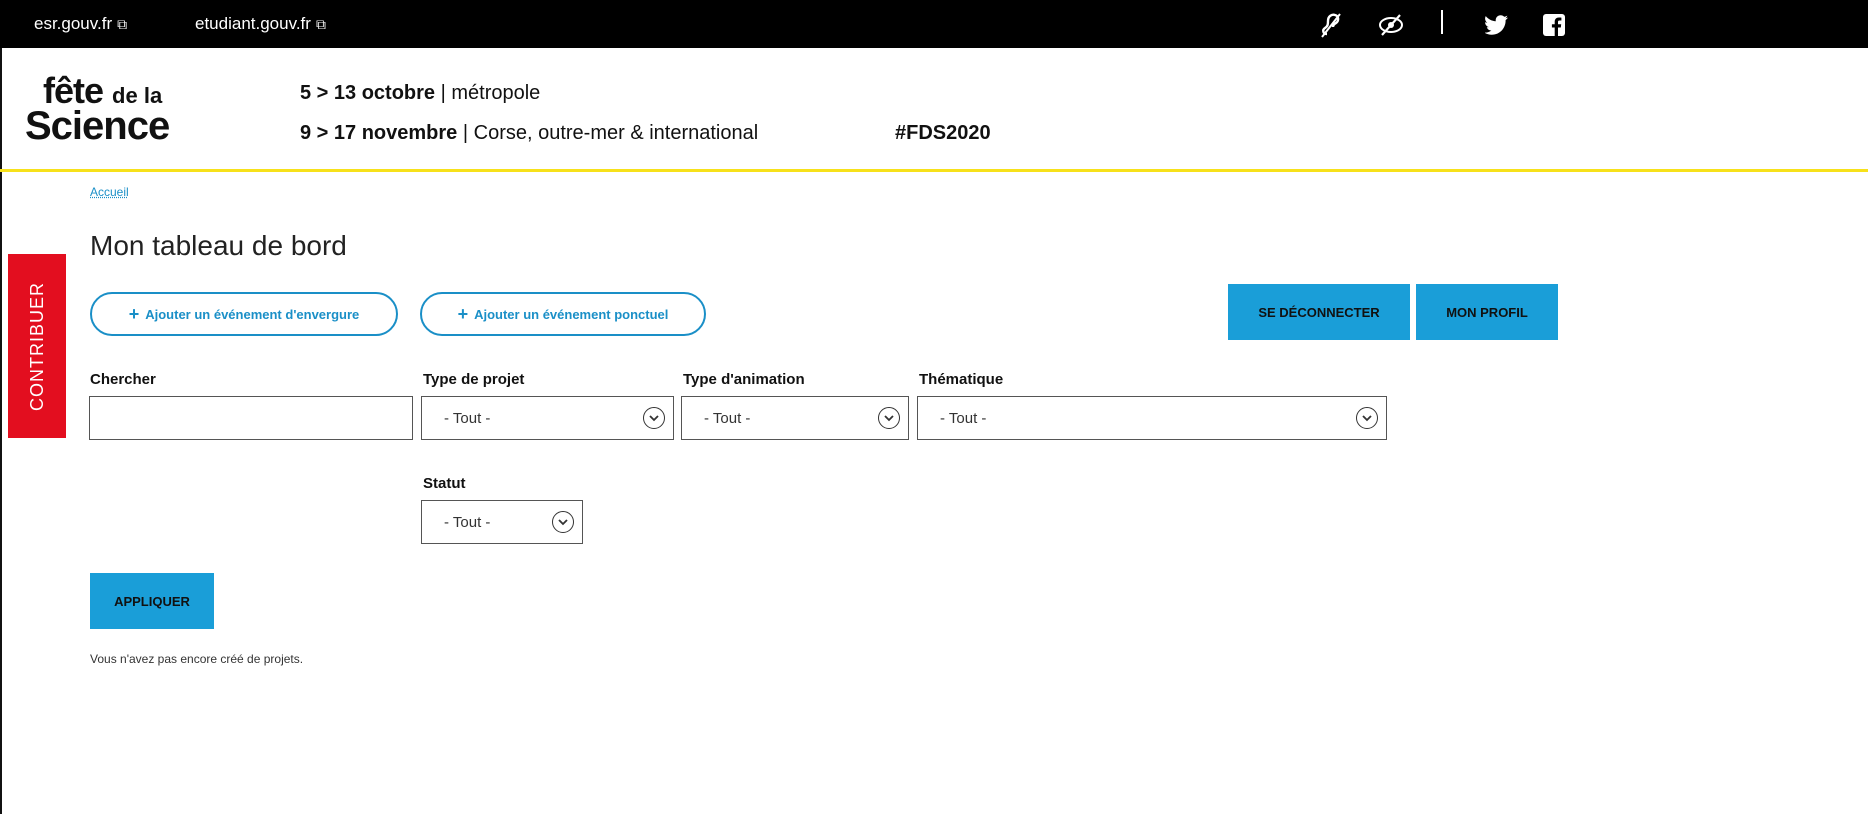 The width and height of the screenshot is (1868, 814). What do you see at coordinates (244, 314) in the screenshot?
I see `add-major-event-button: + Ajouter un événement d'envergure` at bounding box center [244, 314].